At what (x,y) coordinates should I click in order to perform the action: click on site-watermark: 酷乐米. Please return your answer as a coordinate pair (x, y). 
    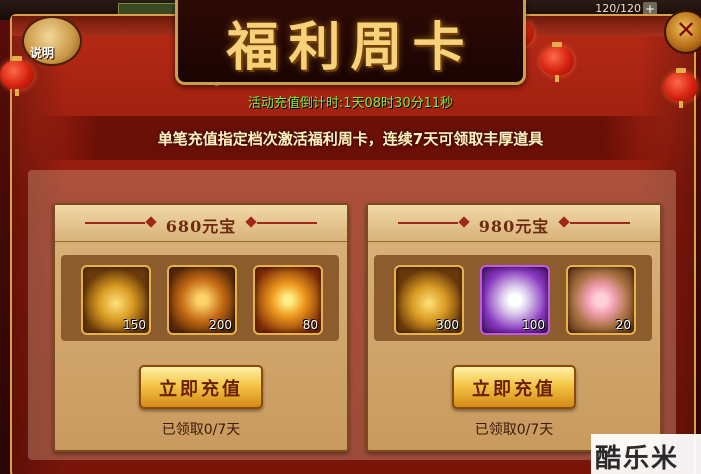
    Looking at the image, I should click on (646, 454).